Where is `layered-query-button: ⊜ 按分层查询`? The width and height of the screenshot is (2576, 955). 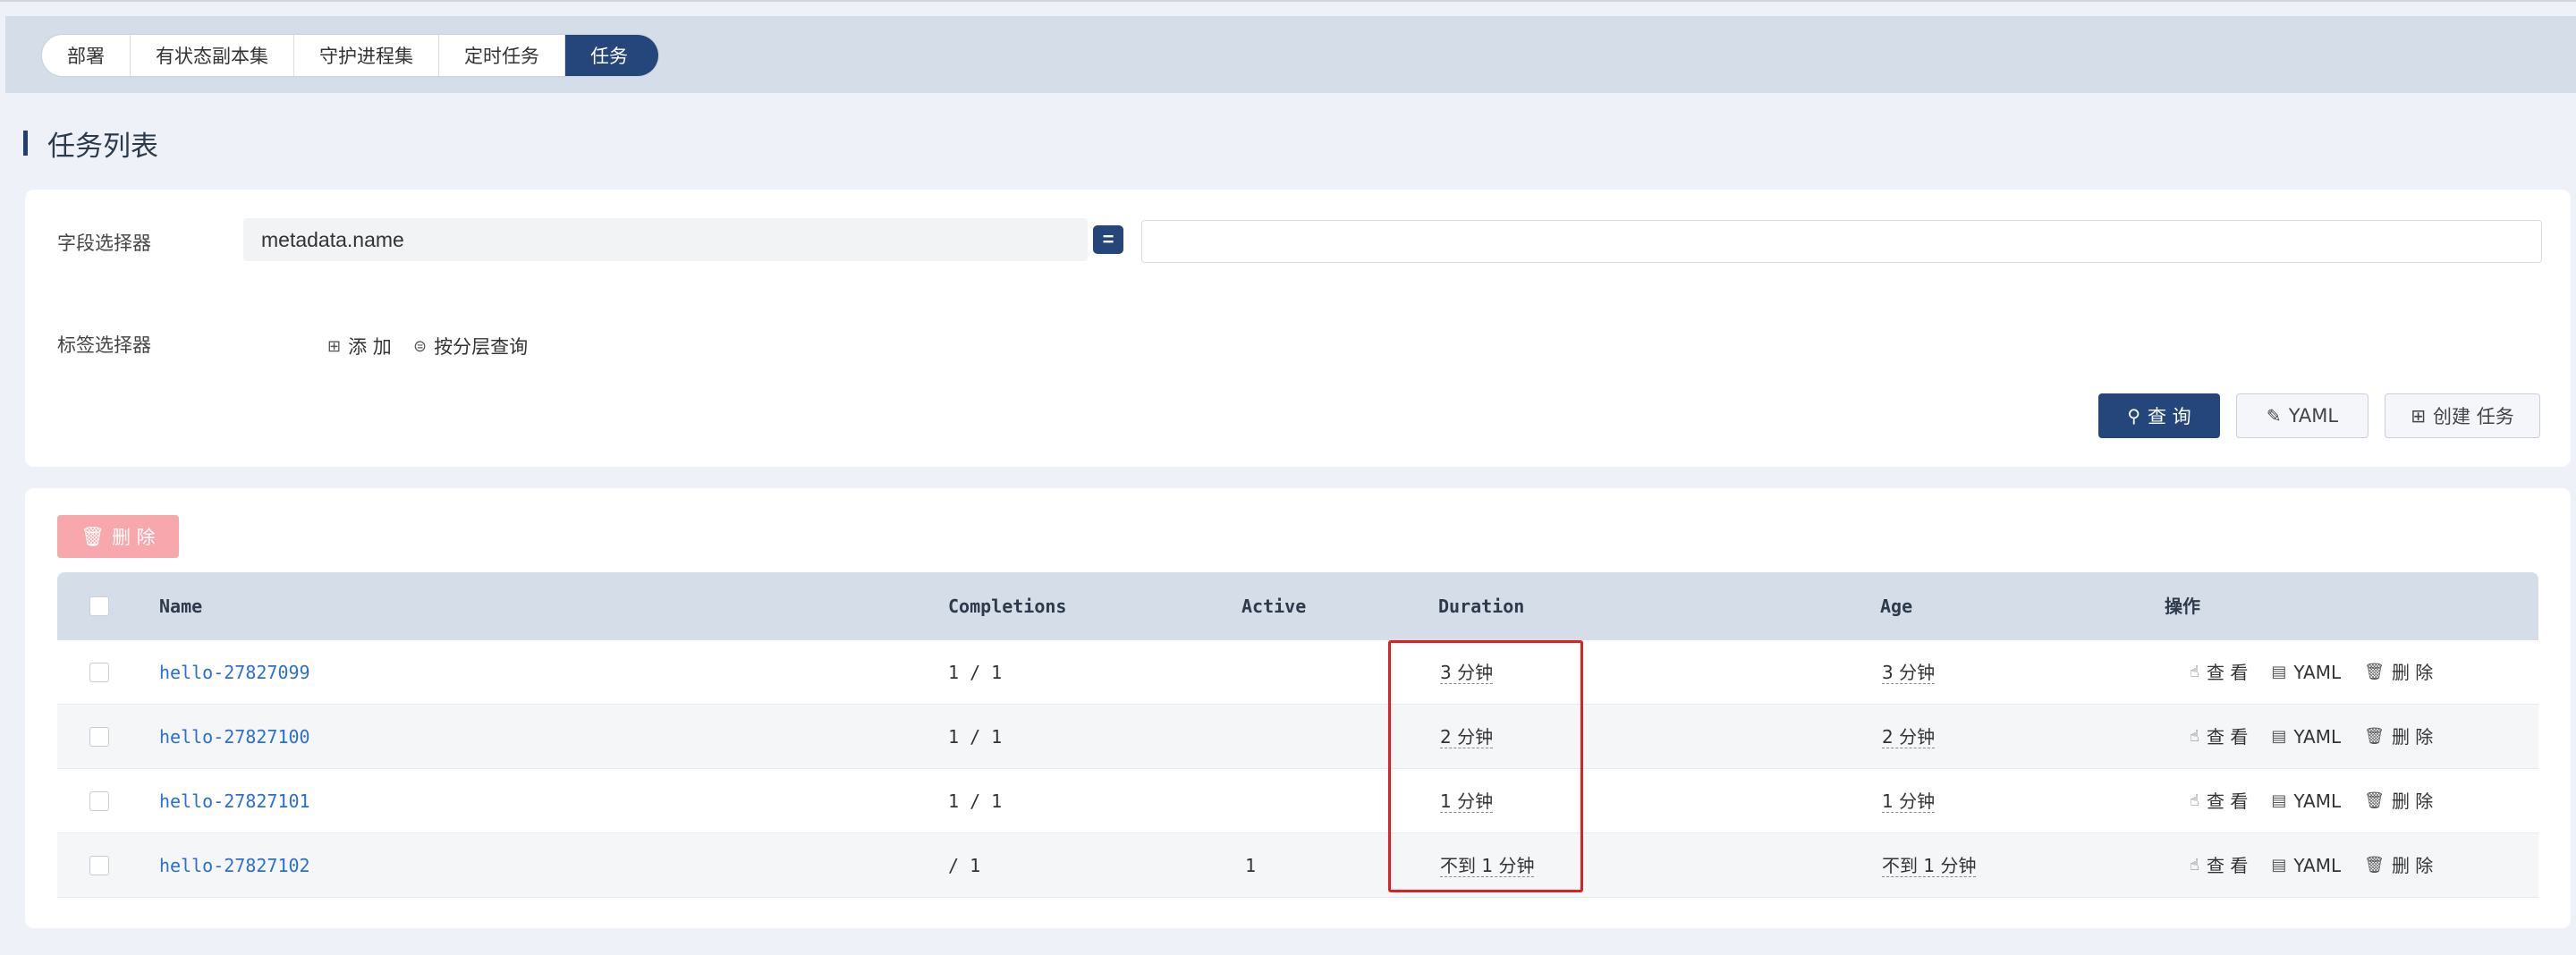
layered-query-button: ⊜ 按分层查询 is located at coordinates (470, 346).